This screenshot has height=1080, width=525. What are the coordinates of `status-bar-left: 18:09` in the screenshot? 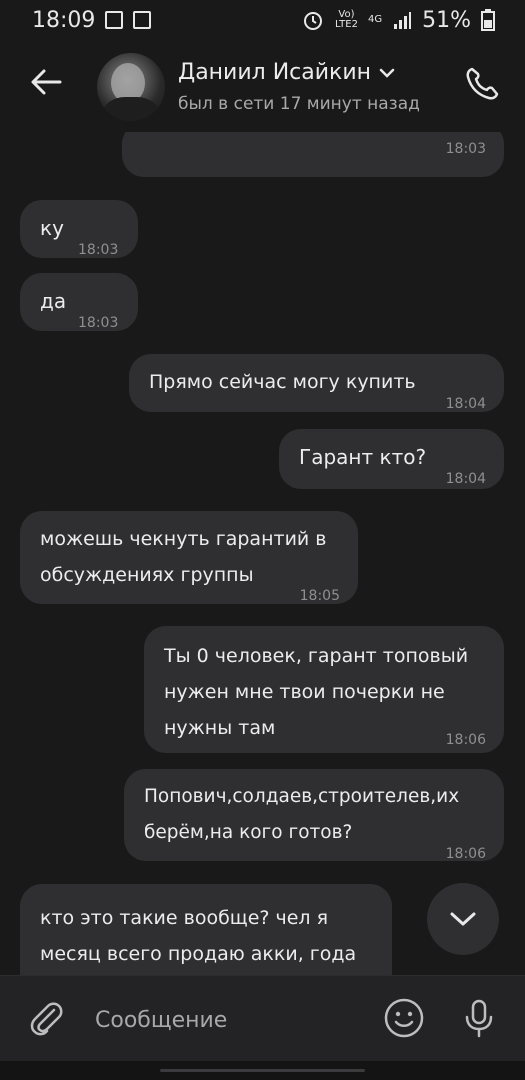 It's located at (92, 20).